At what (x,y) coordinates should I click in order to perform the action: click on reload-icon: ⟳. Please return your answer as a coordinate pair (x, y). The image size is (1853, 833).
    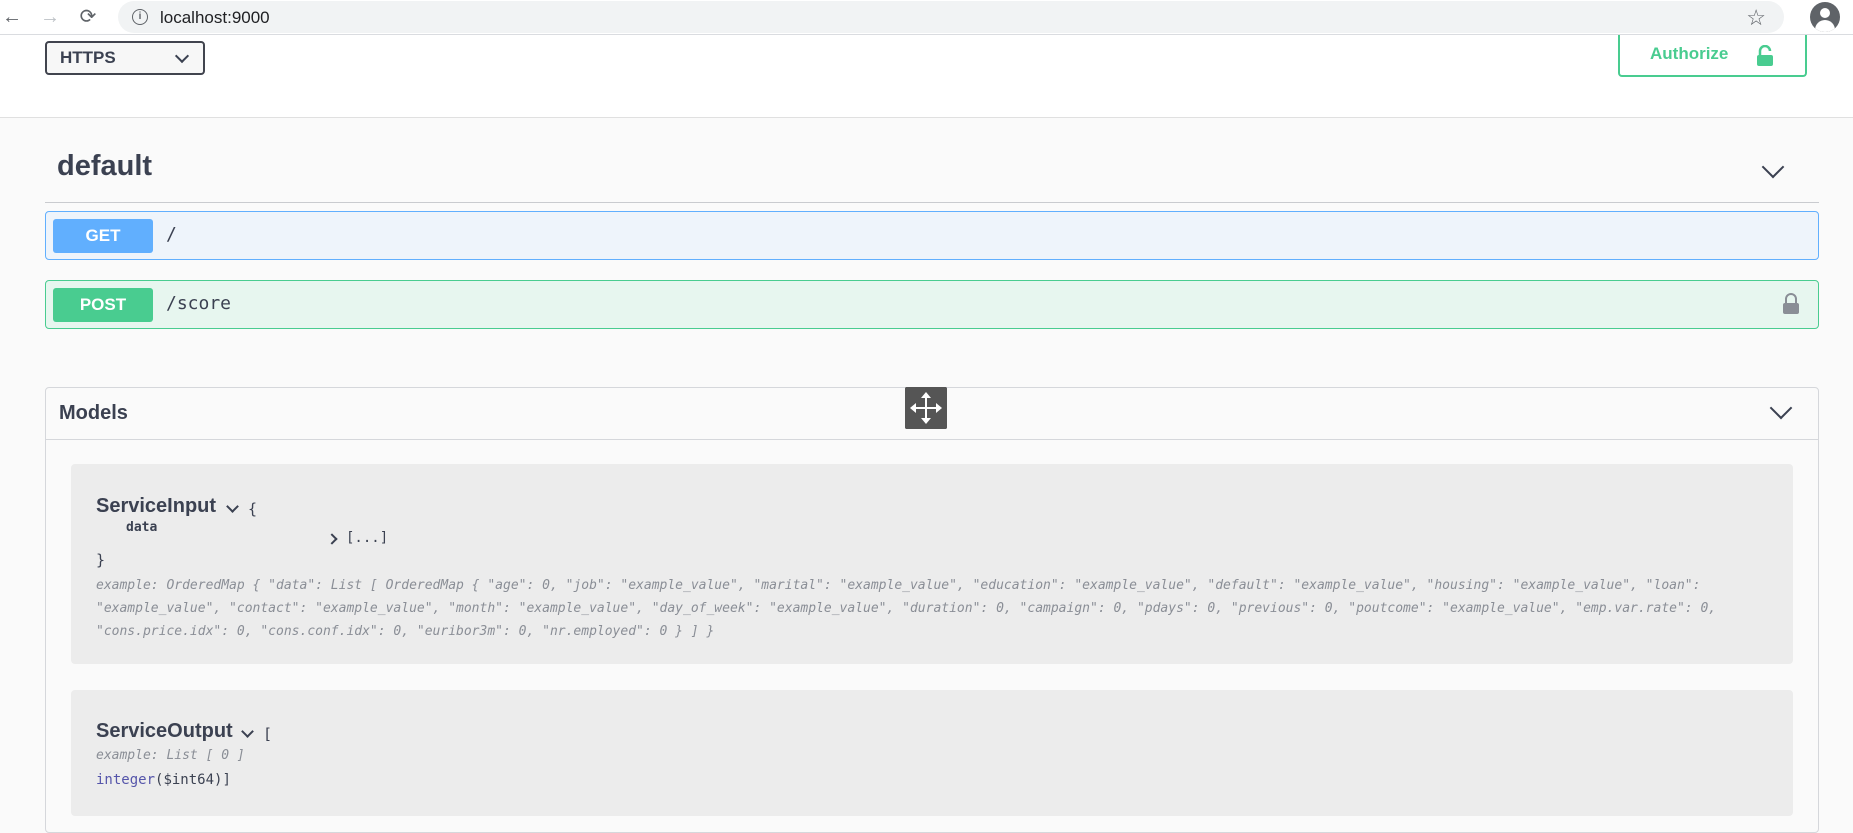
    Looking at the image, I should click on (88, 17).